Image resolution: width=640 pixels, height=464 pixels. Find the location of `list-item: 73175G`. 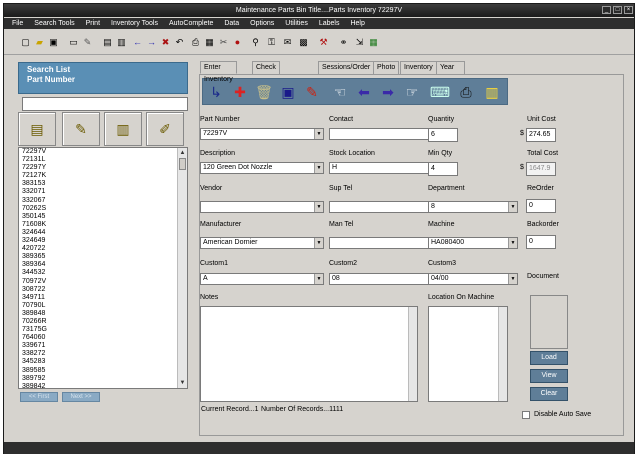

list-item: 73175G is located at coordinates (103, 330).